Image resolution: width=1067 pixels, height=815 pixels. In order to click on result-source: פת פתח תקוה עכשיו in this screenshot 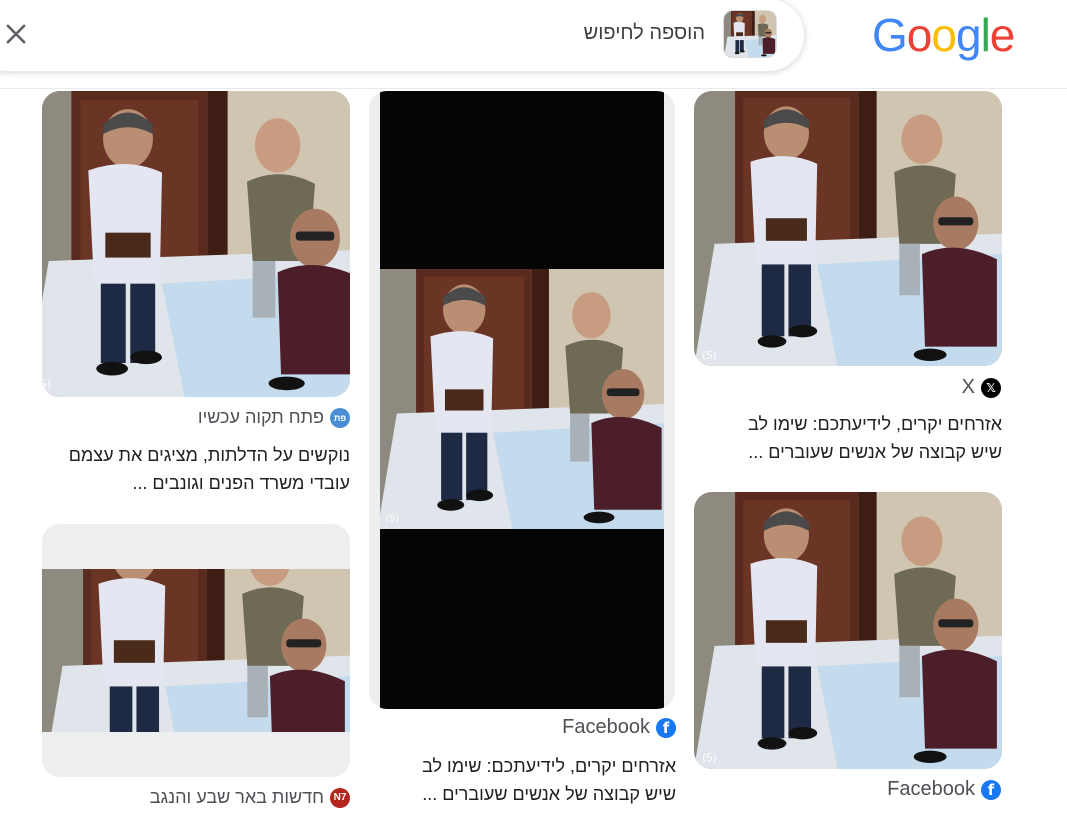, I will do `click(274, 417)`.